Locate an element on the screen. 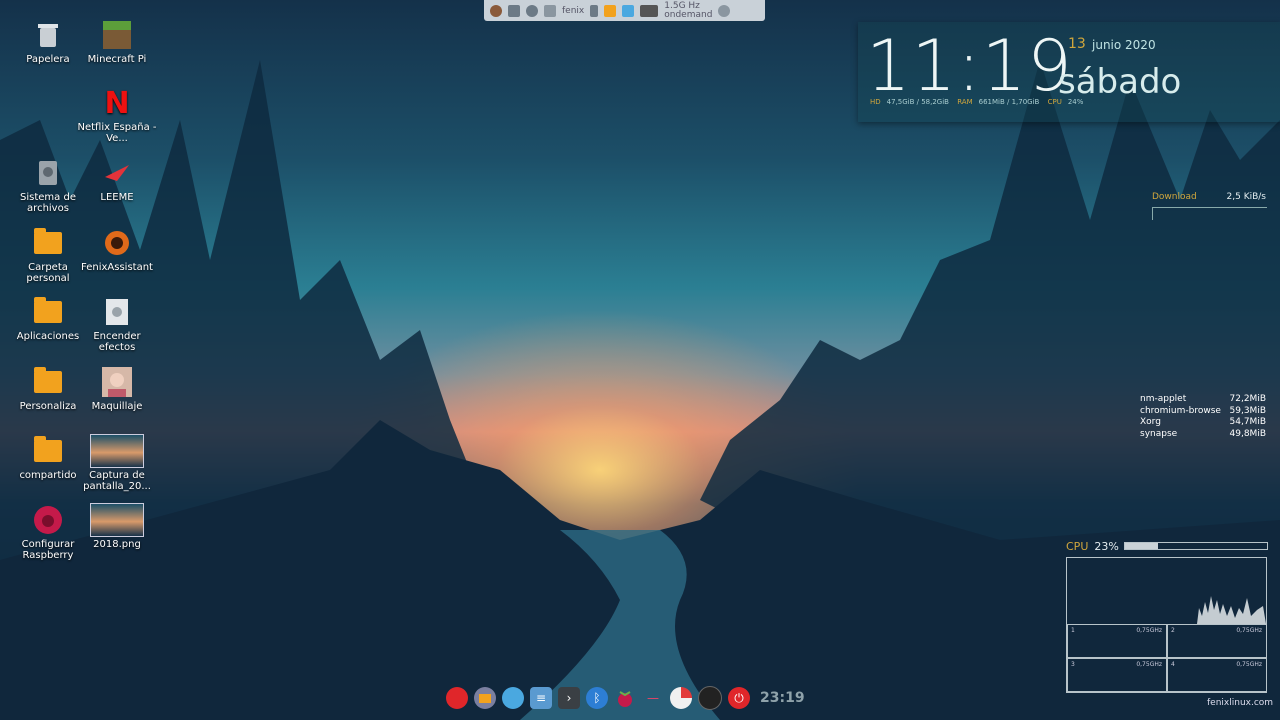  desktop-icon-leeme: LEEME is located at coordinates (117, 180).